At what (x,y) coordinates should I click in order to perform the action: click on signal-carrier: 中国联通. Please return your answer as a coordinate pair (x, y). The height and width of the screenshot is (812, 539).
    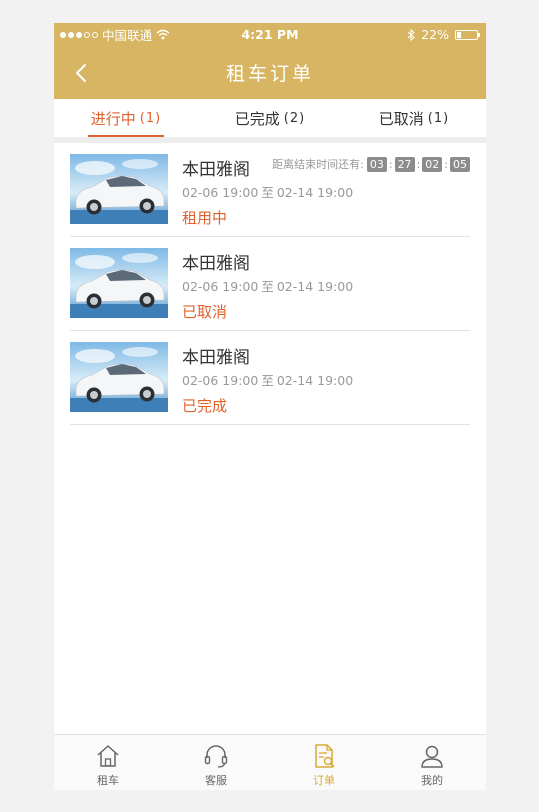
    Looking at the image, I should click on (112, 34).